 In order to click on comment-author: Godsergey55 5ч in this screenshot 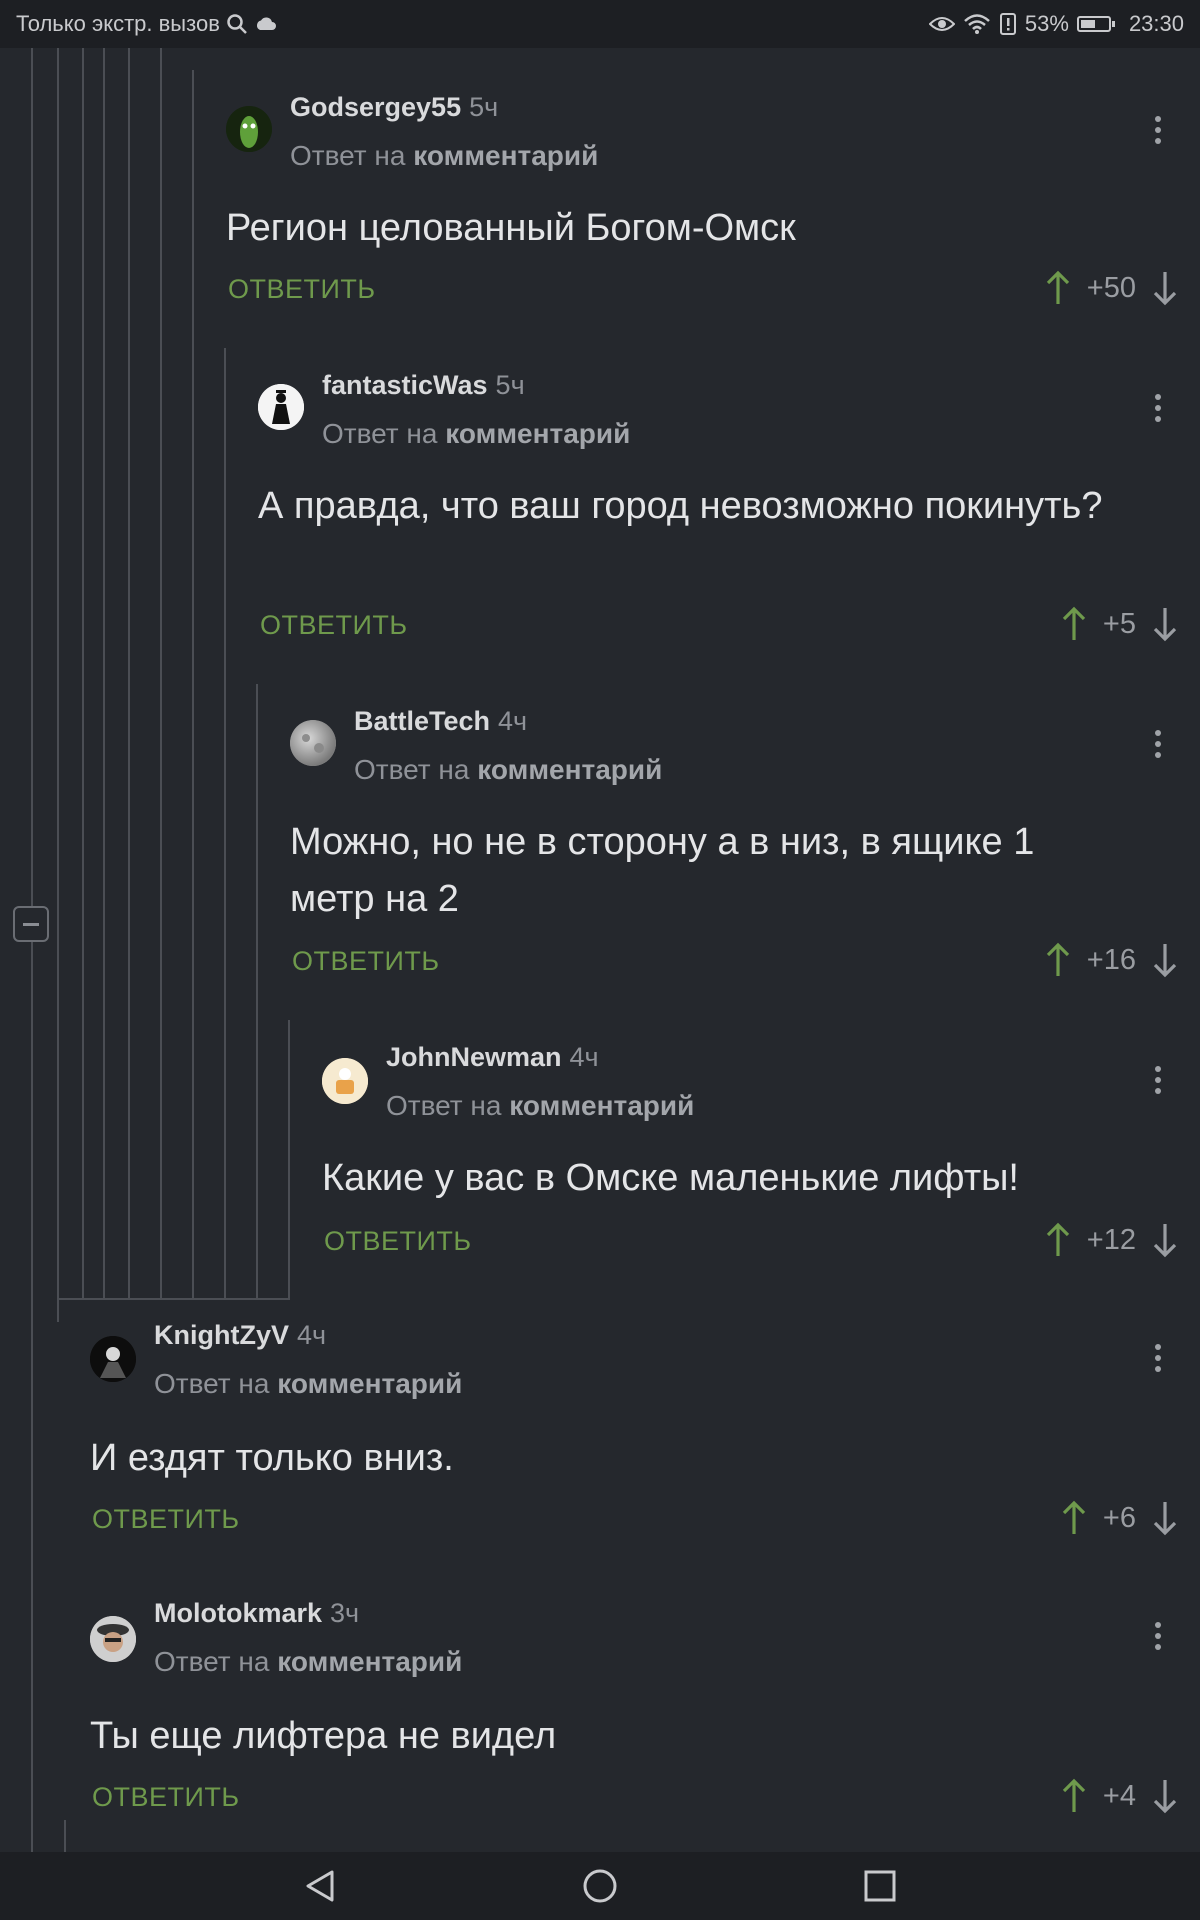, I will do `click(394, 107)`.